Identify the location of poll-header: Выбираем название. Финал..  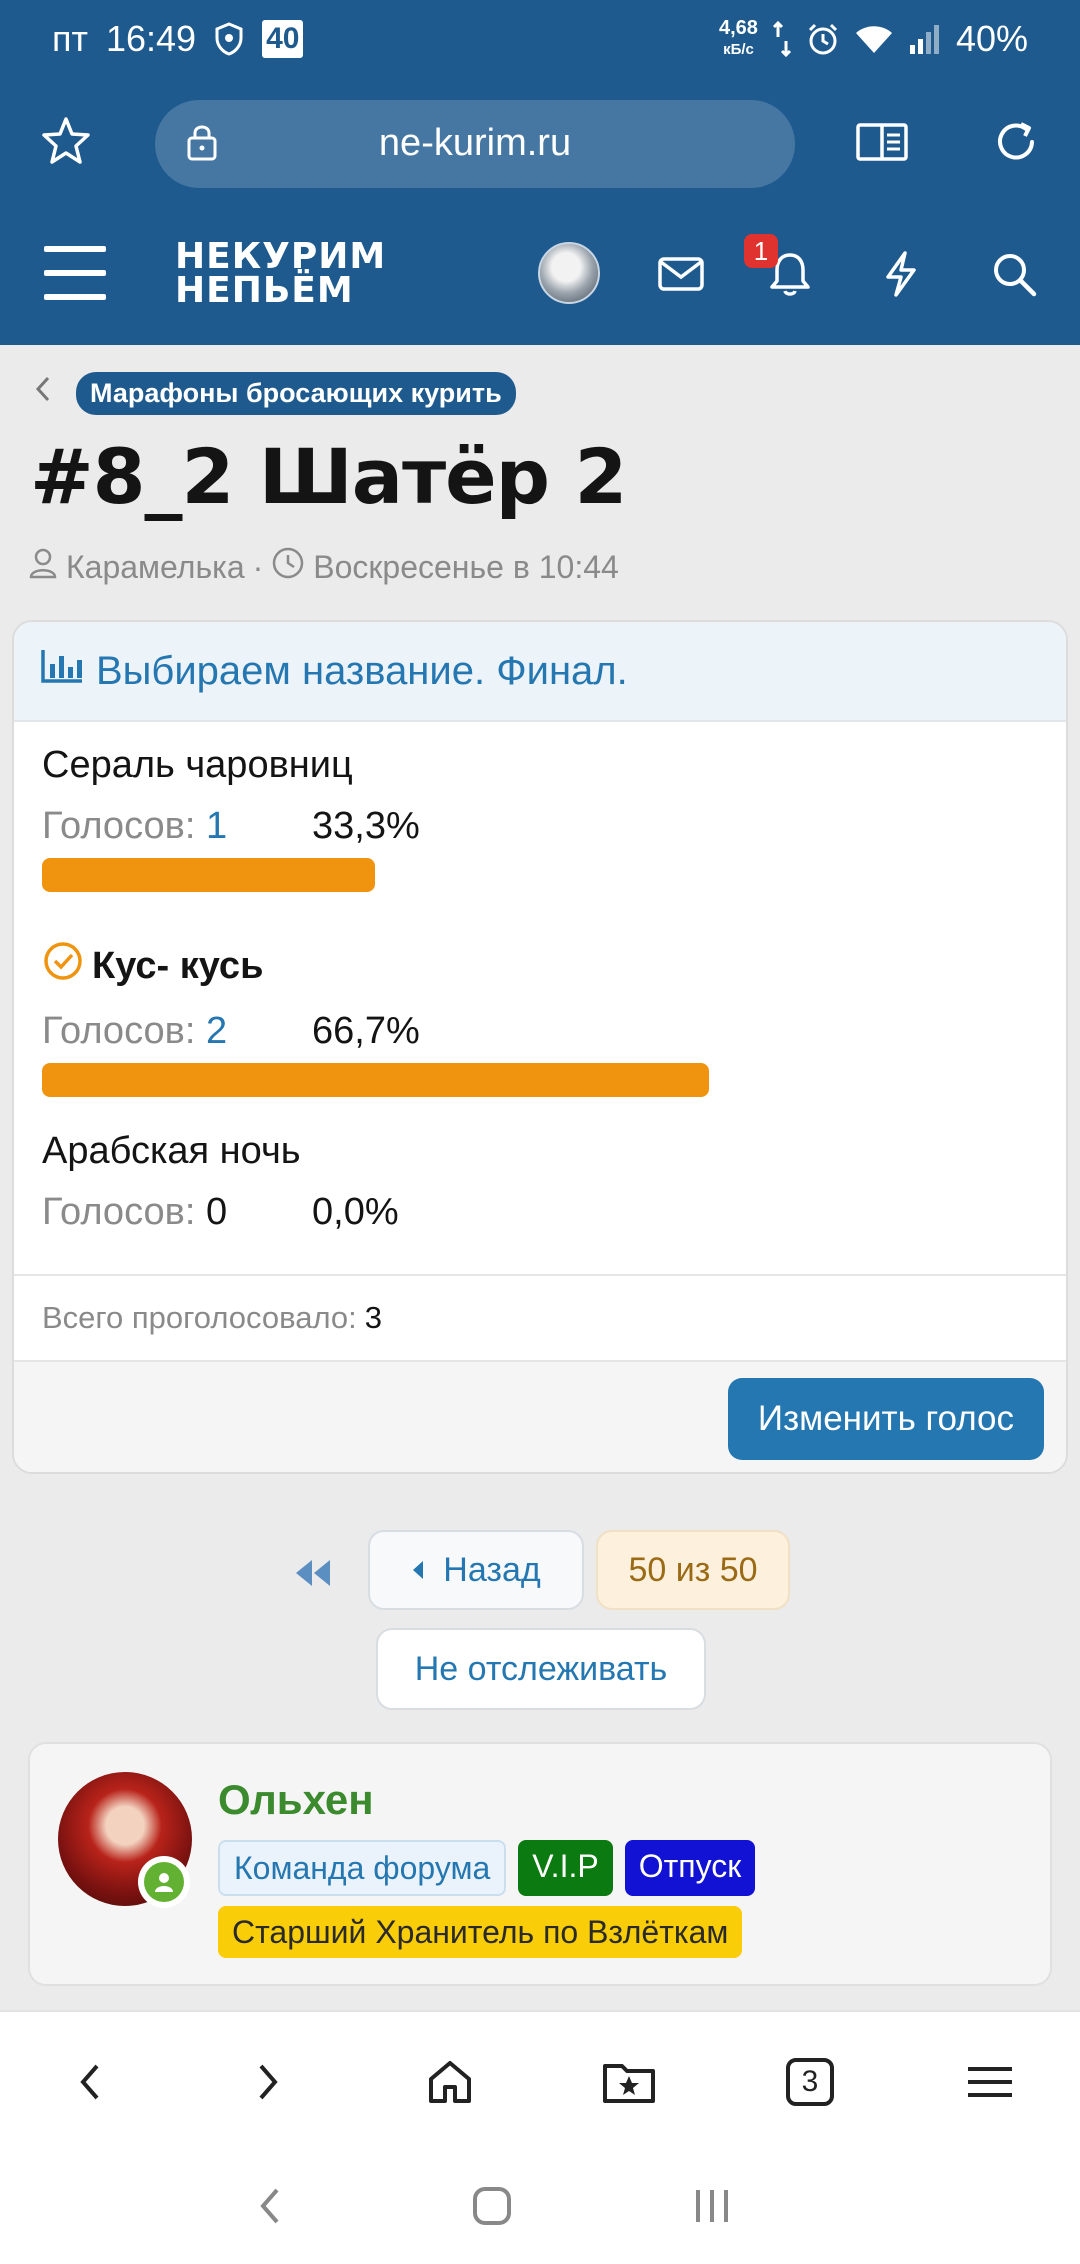
(540, 672).